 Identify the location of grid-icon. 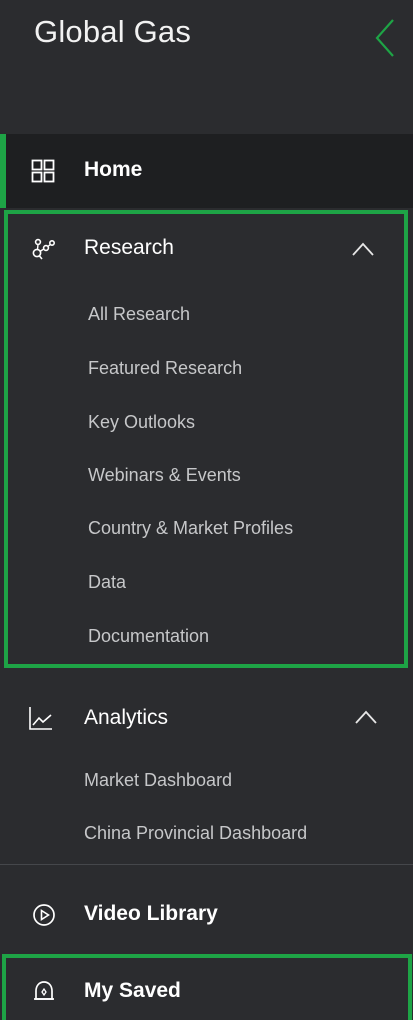
(43, 171).